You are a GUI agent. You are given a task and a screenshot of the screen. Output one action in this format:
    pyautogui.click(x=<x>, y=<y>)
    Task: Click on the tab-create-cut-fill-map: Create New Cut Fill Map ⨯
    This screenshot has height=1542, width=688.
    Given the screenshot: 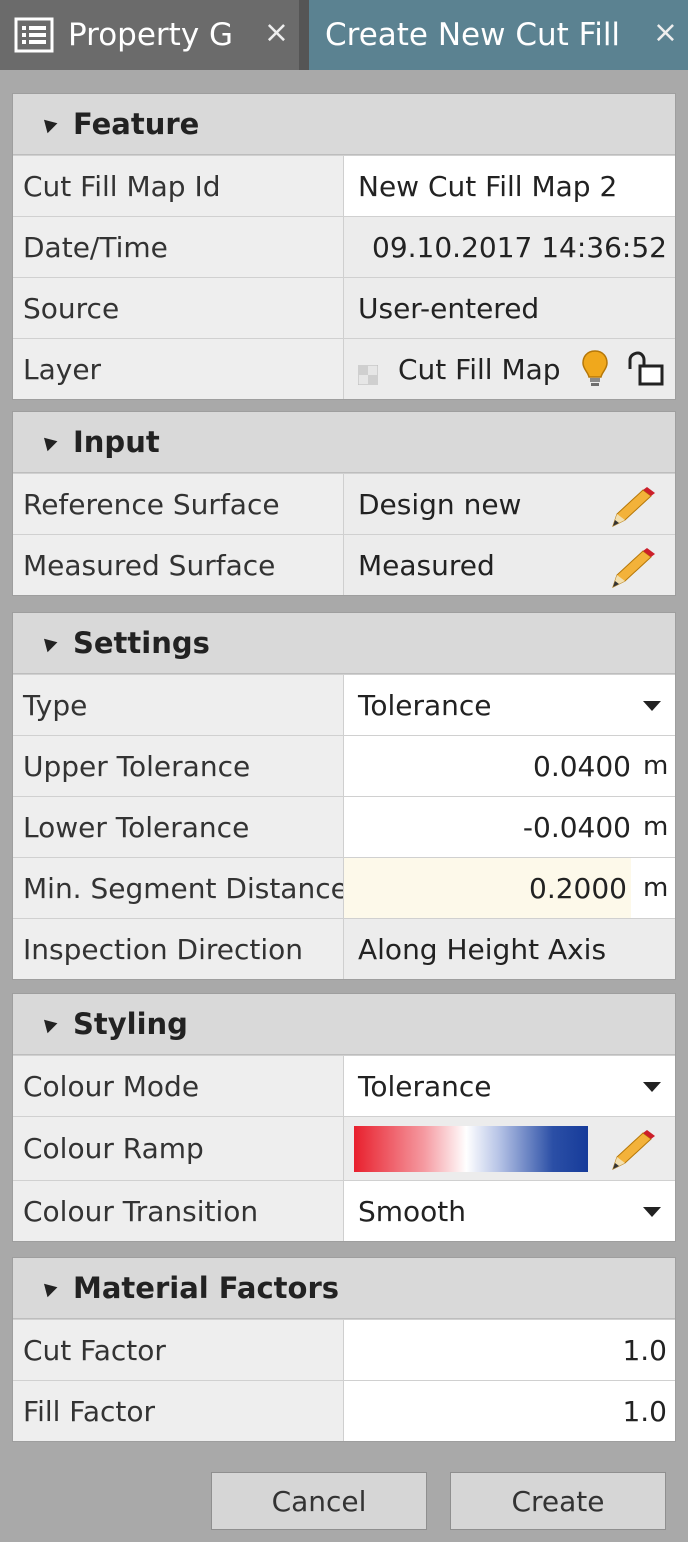 What is the action you would take?
    pyautogui.click(x=498, y=35)
    